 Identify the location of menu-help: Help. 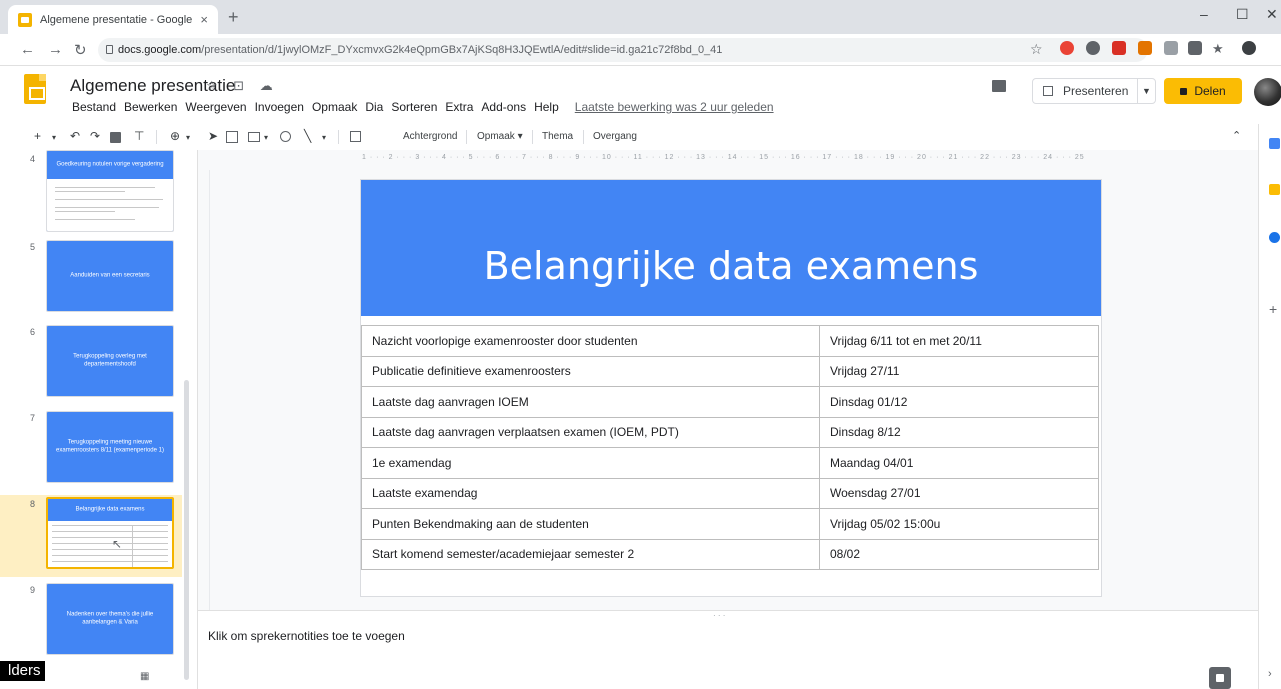
(546, 107).